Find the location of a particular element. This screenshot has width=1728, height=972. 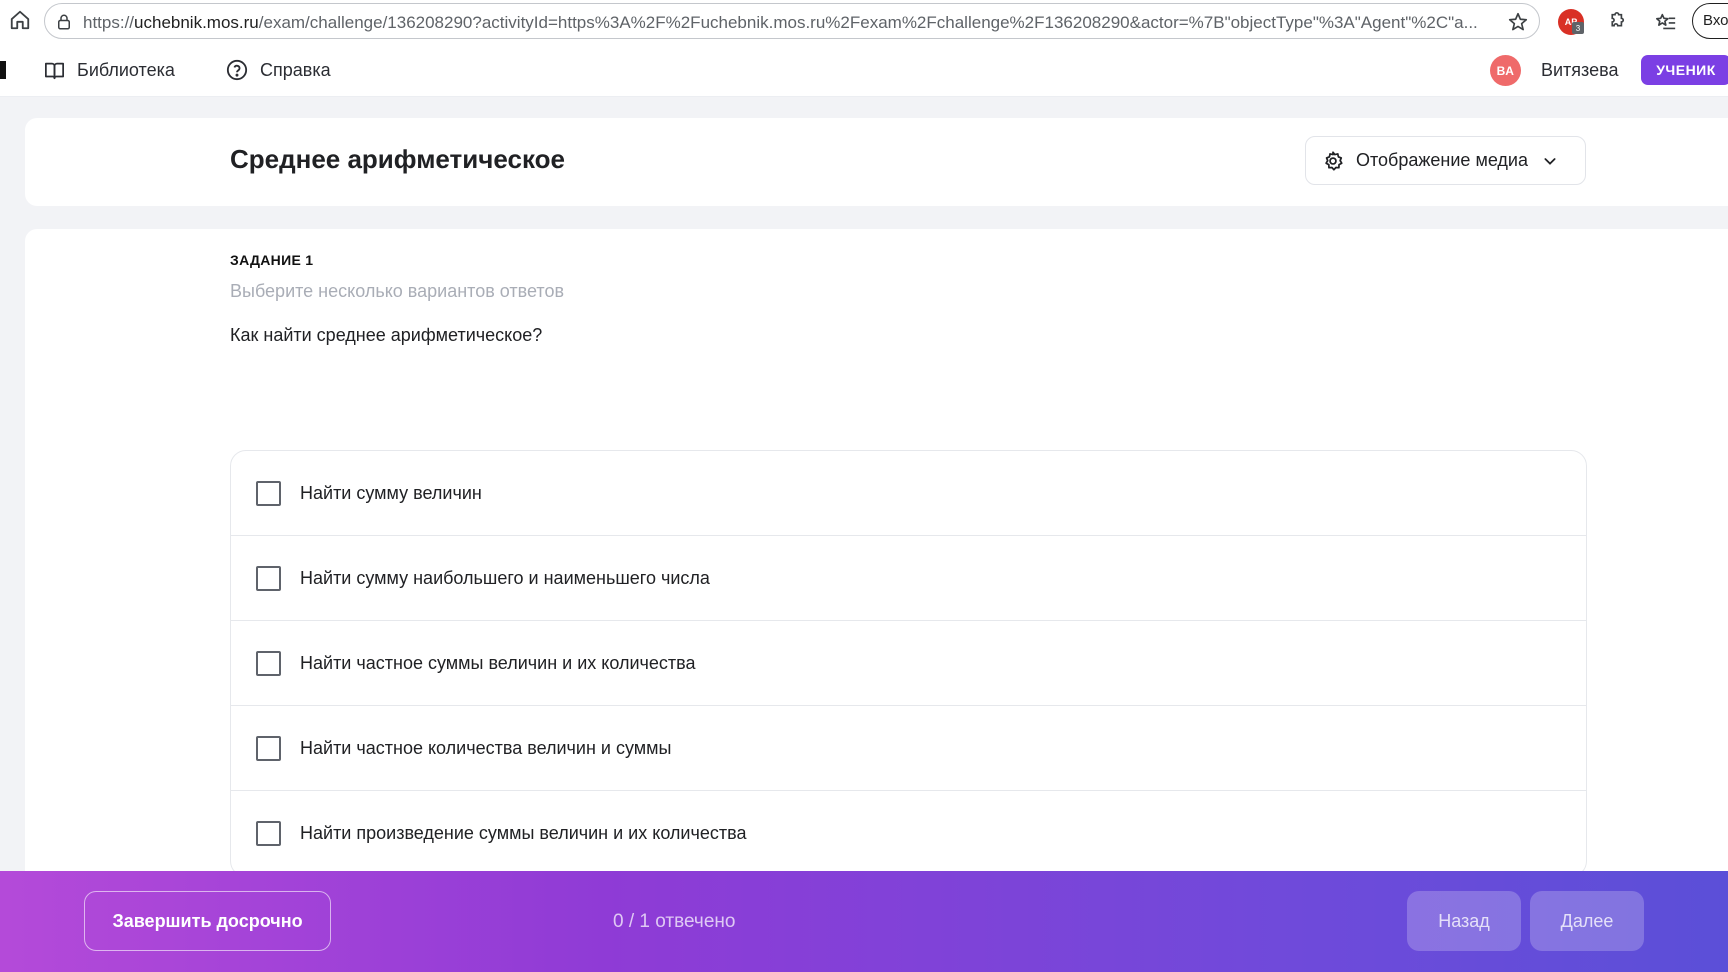

task-number: ЗАДАНИЕ 1 is located at coordinates (272, 260).